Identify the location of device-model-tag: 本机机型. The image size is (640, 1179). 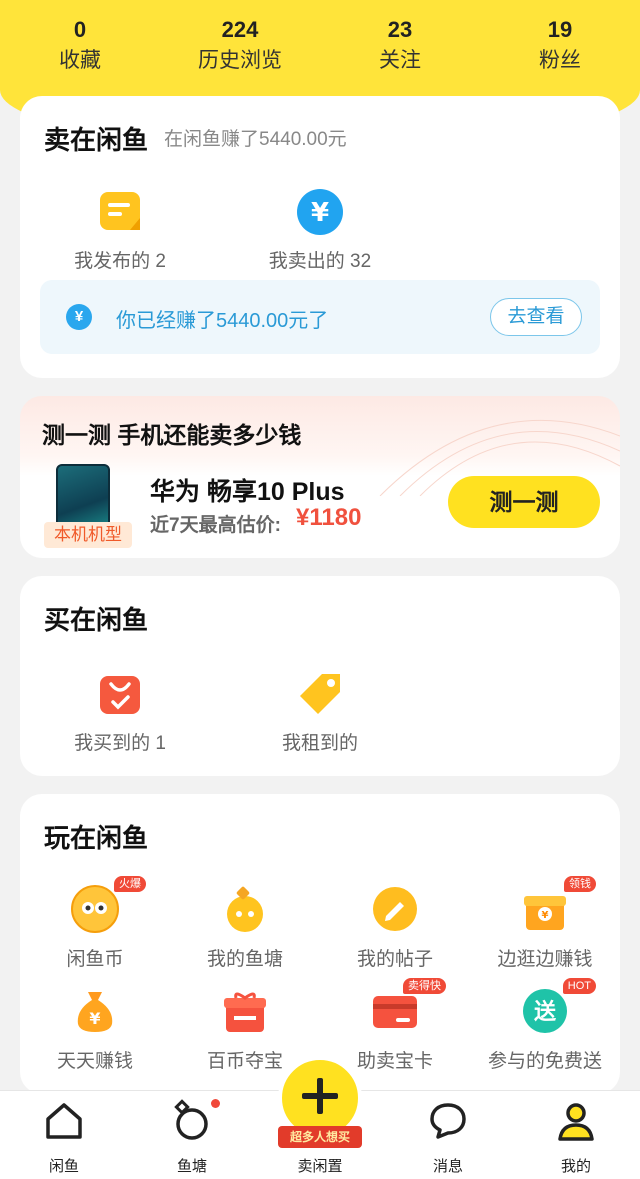
(88, 535).